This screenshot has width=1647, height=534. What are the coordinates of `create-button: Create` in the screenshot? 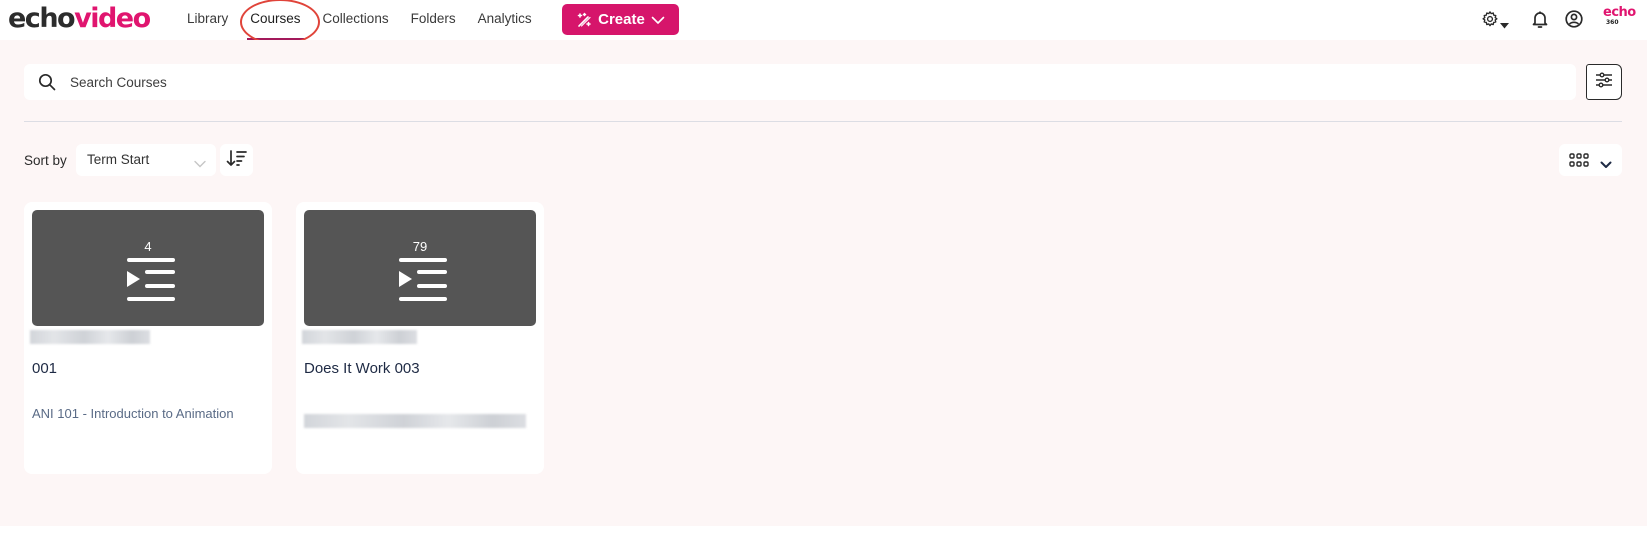 It's located at (620, 19).